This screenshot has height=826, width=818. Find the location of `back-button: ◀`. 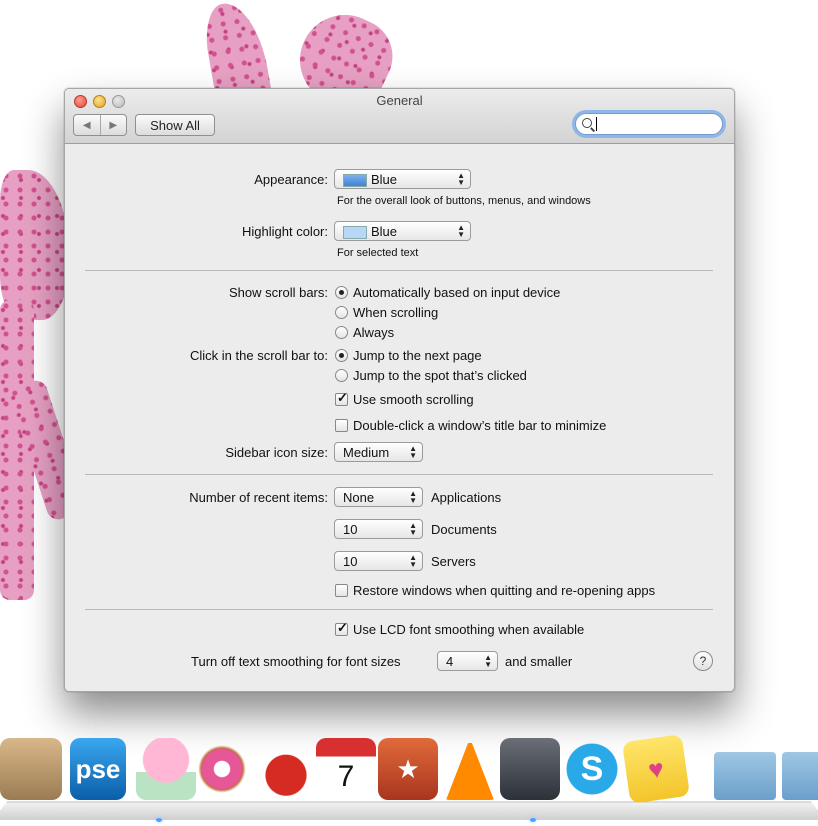

back-button: ◀ is located at coordinates (87, 125).